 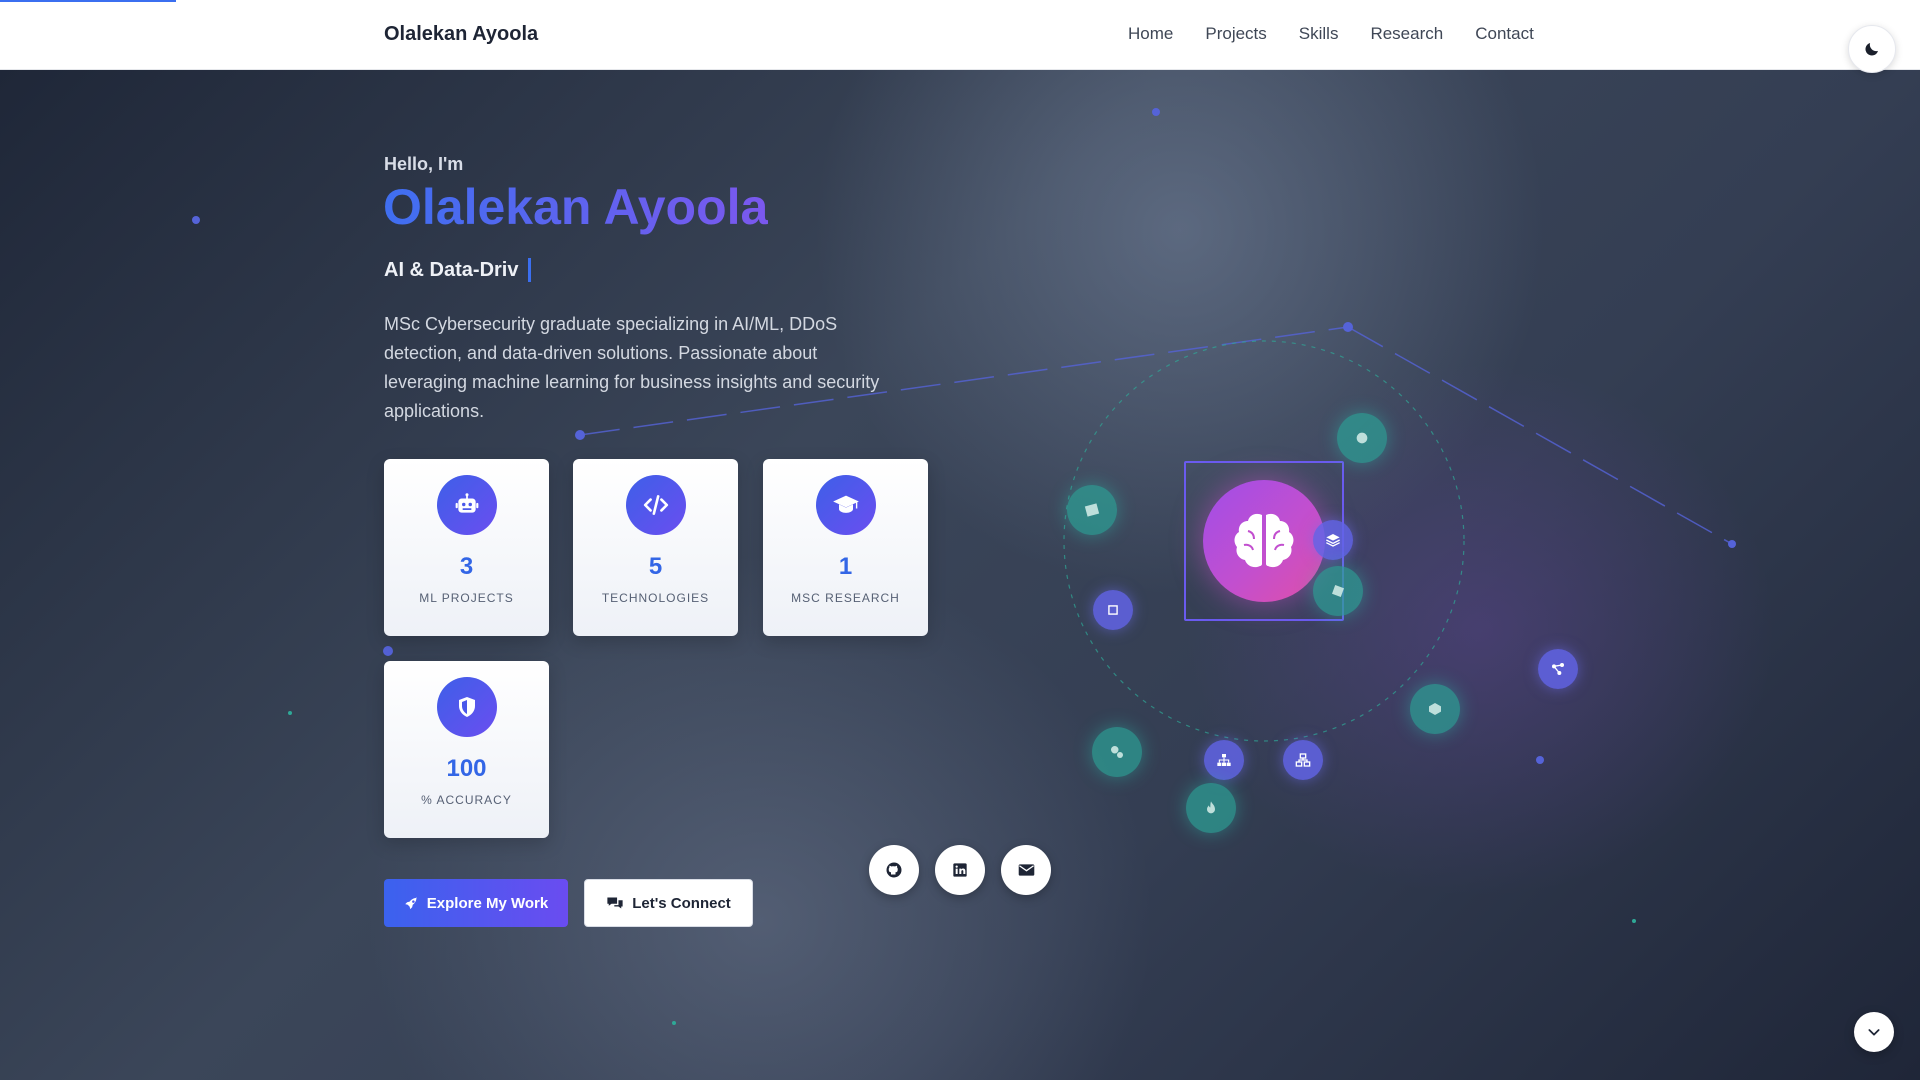 What do you see at coordinates (1211, 808) in the screenshot?
I see `fire-node-icon` at bounding box center [1211, 808].